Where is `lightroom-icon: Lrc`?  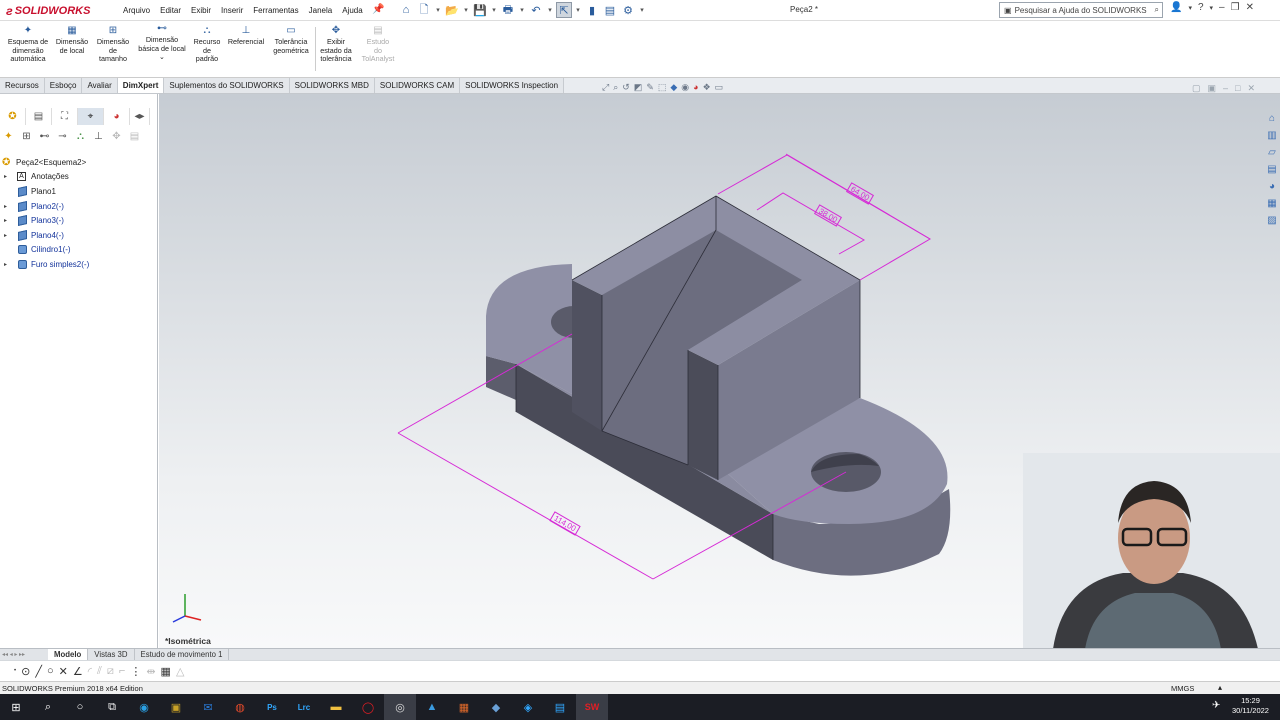
lightroom-icon: Lrc is located at coordinates (304, 707).